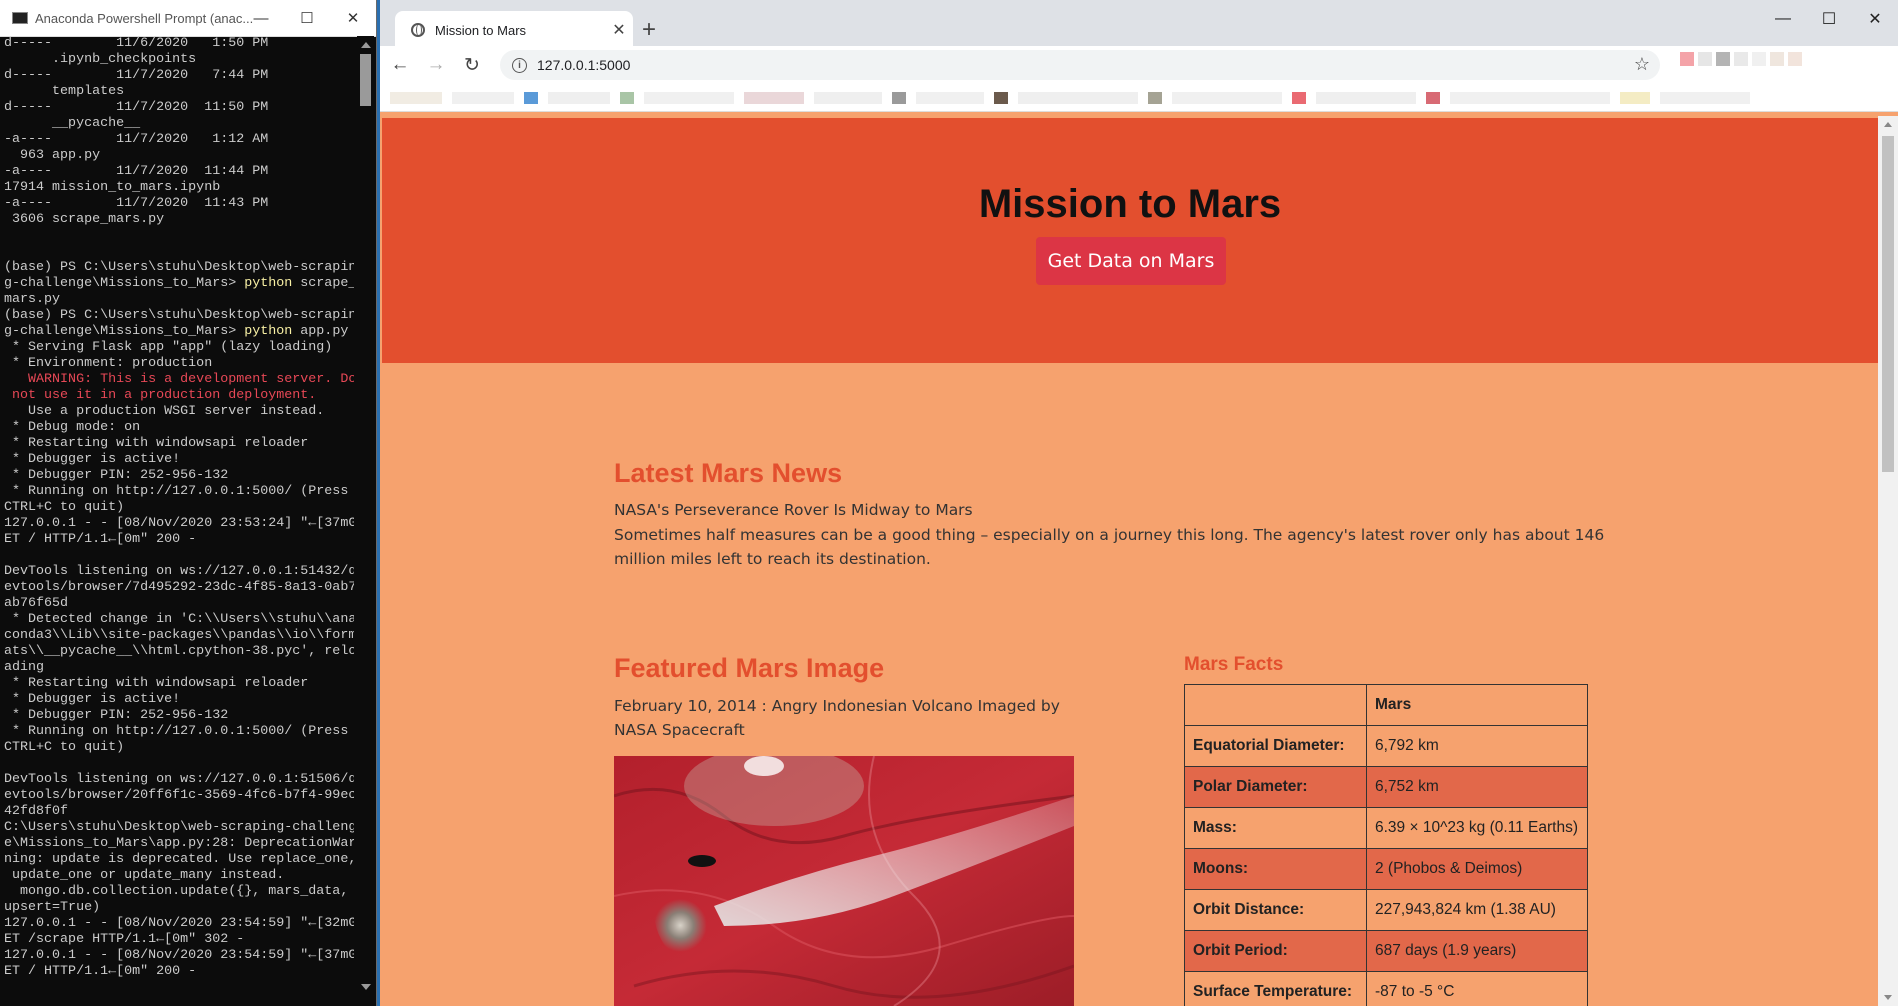 The height and width of the screenshot is (1006, 1898). I want to click on terminal-line: -a---- 11/7/2020 1:12 AM, so click(136, 139).